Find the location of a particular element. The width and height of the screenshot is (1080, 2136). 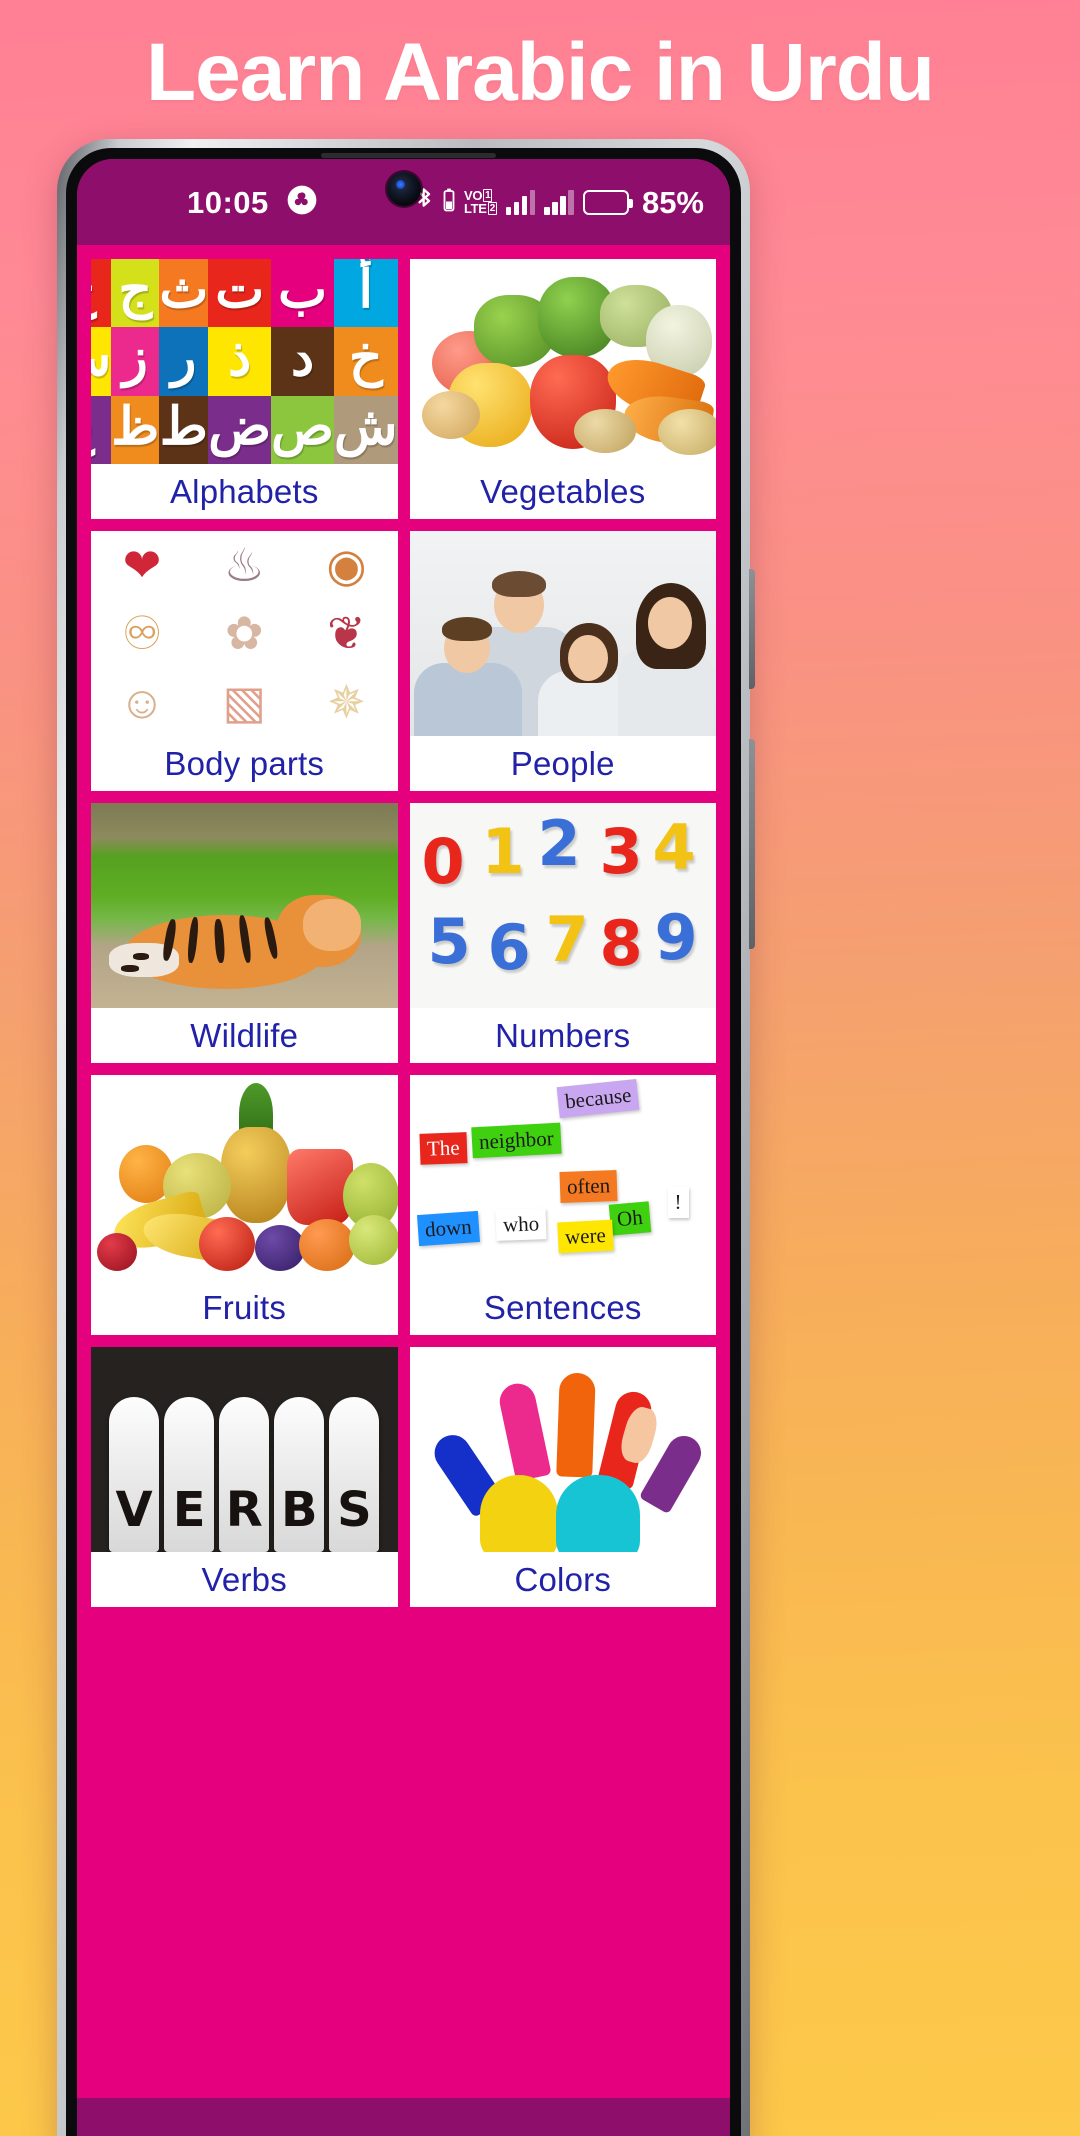

arabic-letter-tile: ر is located at coordinates (184, 361).